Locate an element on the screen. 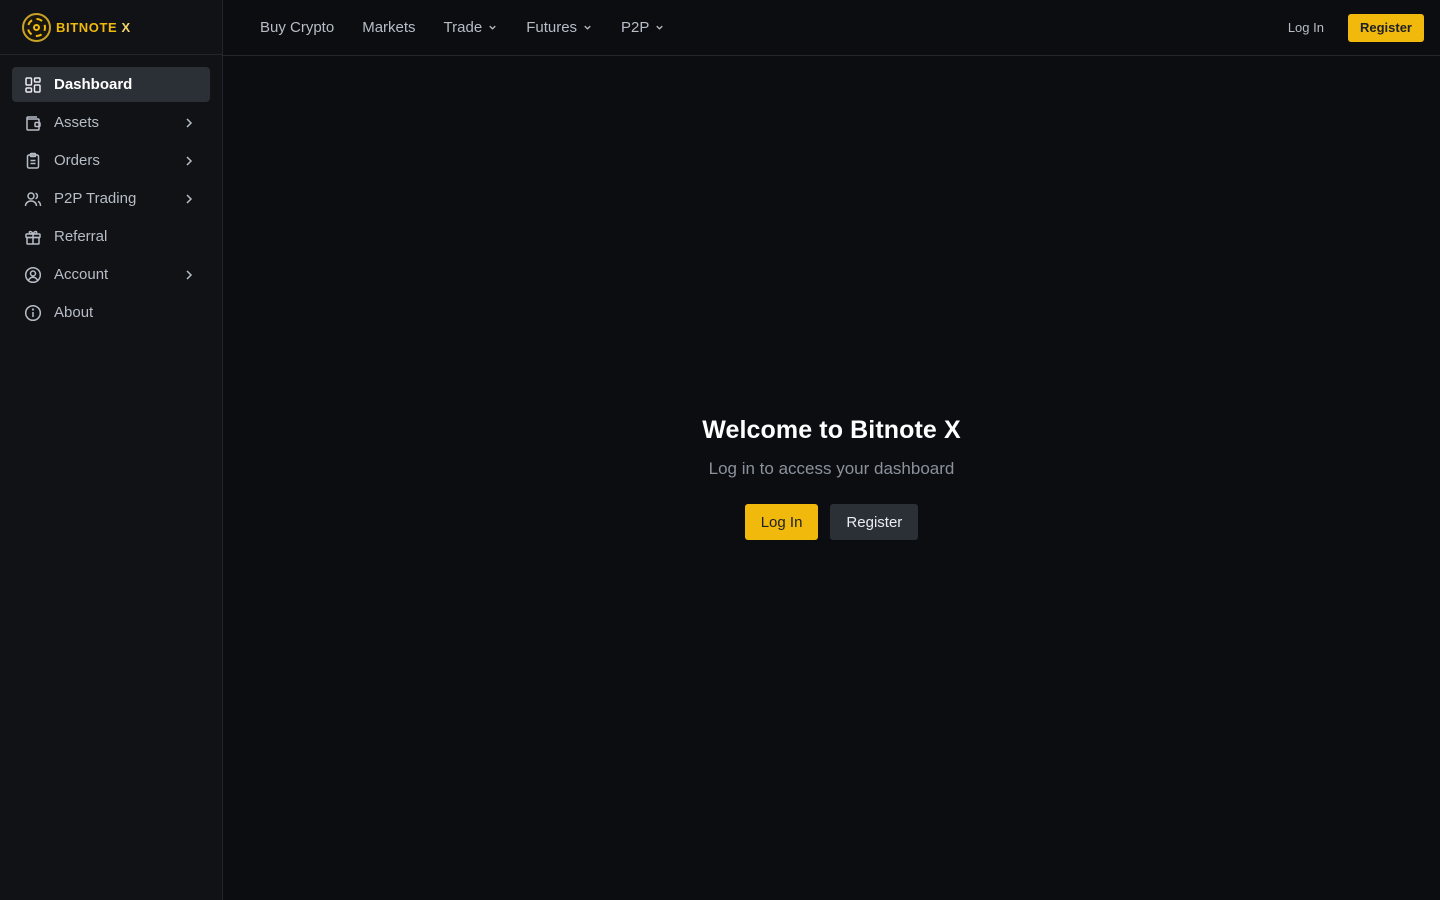  topnav-label: Trade is located at coordinates (463, 27).